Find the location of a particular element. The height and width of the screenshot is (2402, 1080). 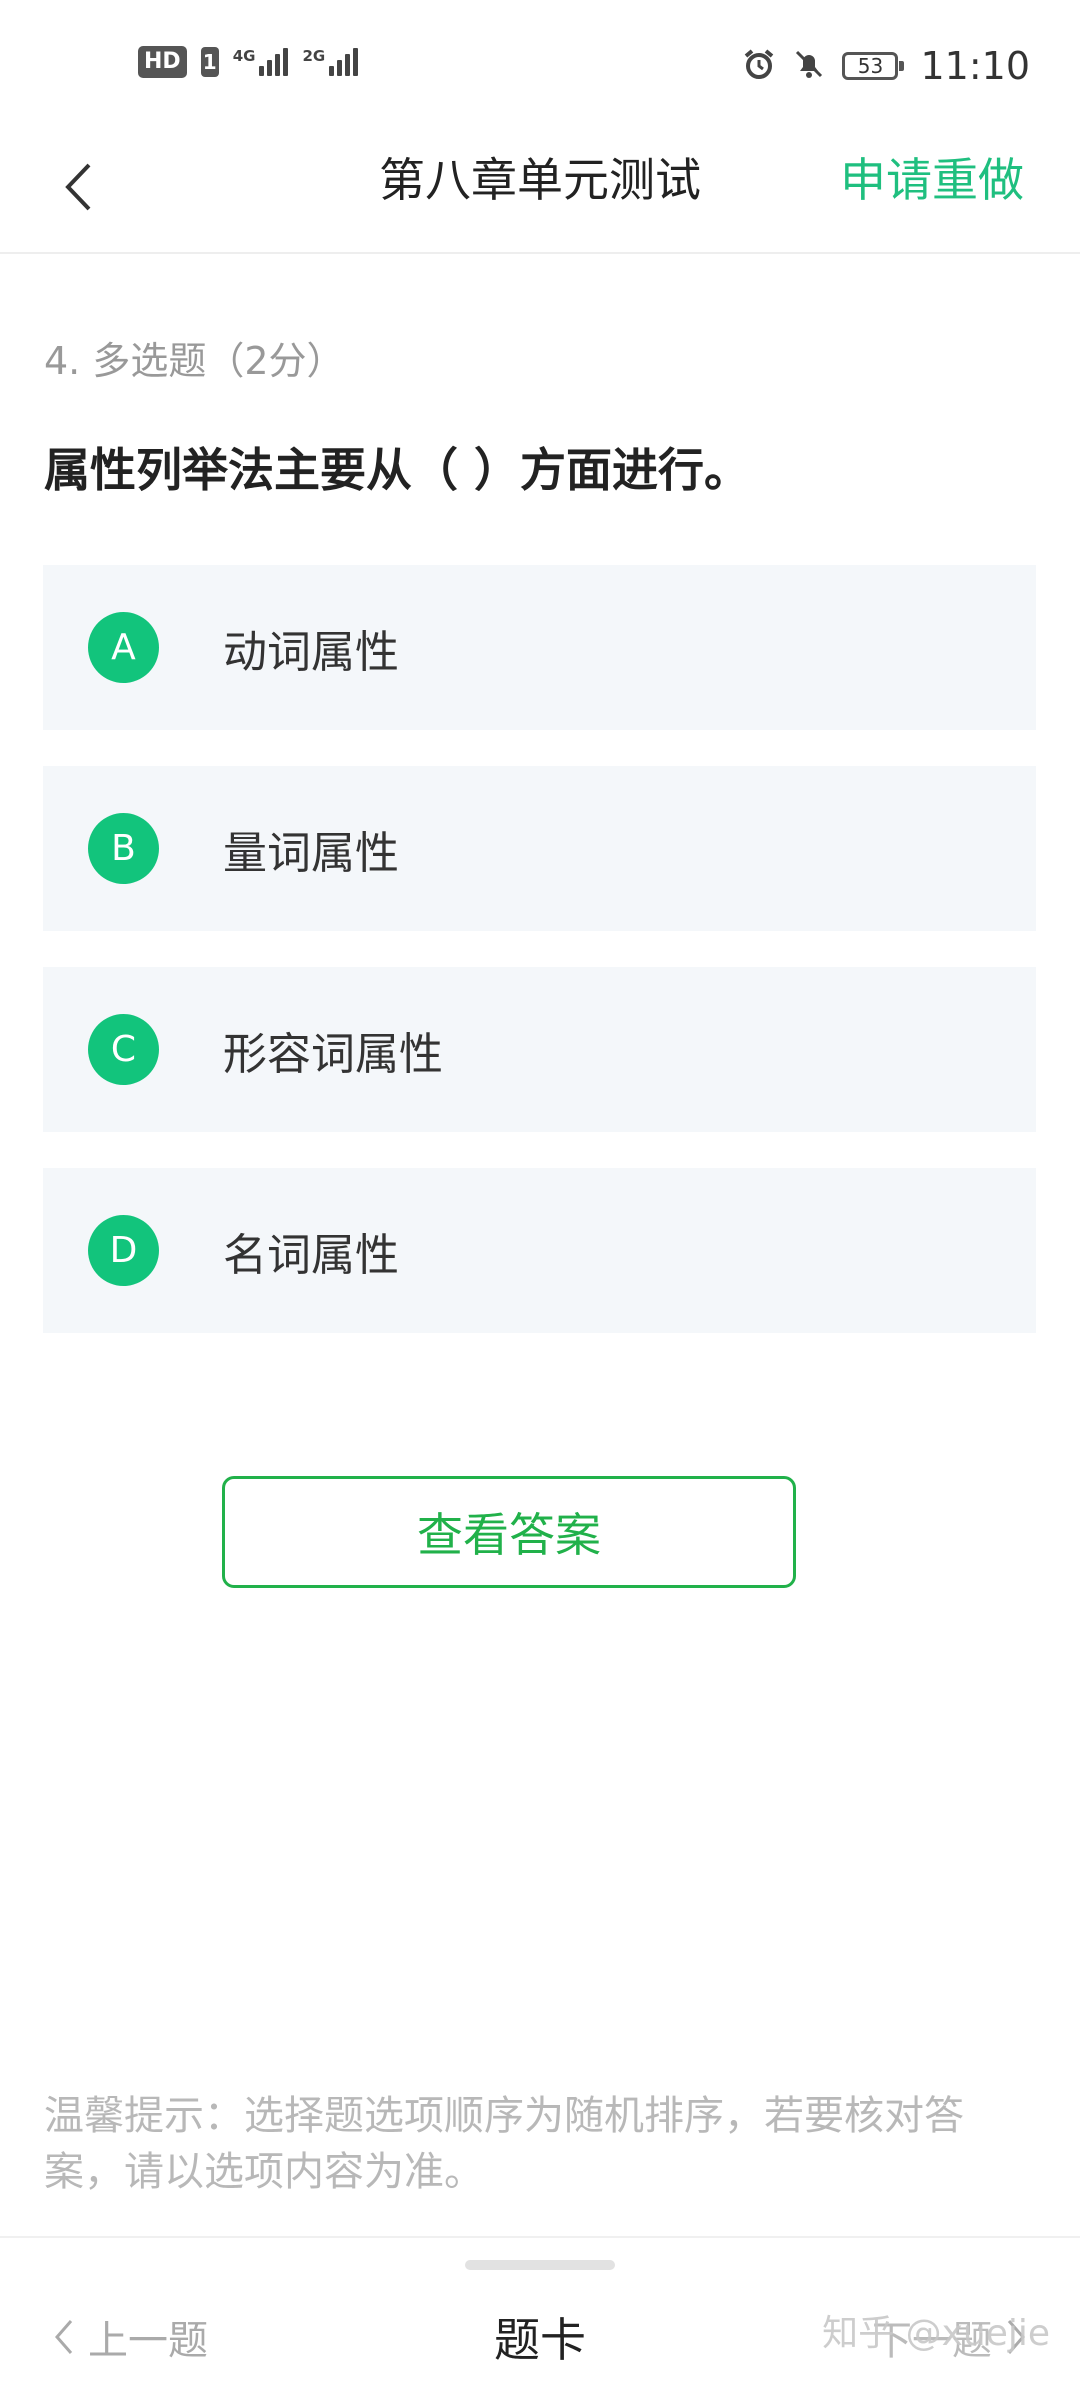

option-a: A 动词属性 is located at coordinates (539, 647).